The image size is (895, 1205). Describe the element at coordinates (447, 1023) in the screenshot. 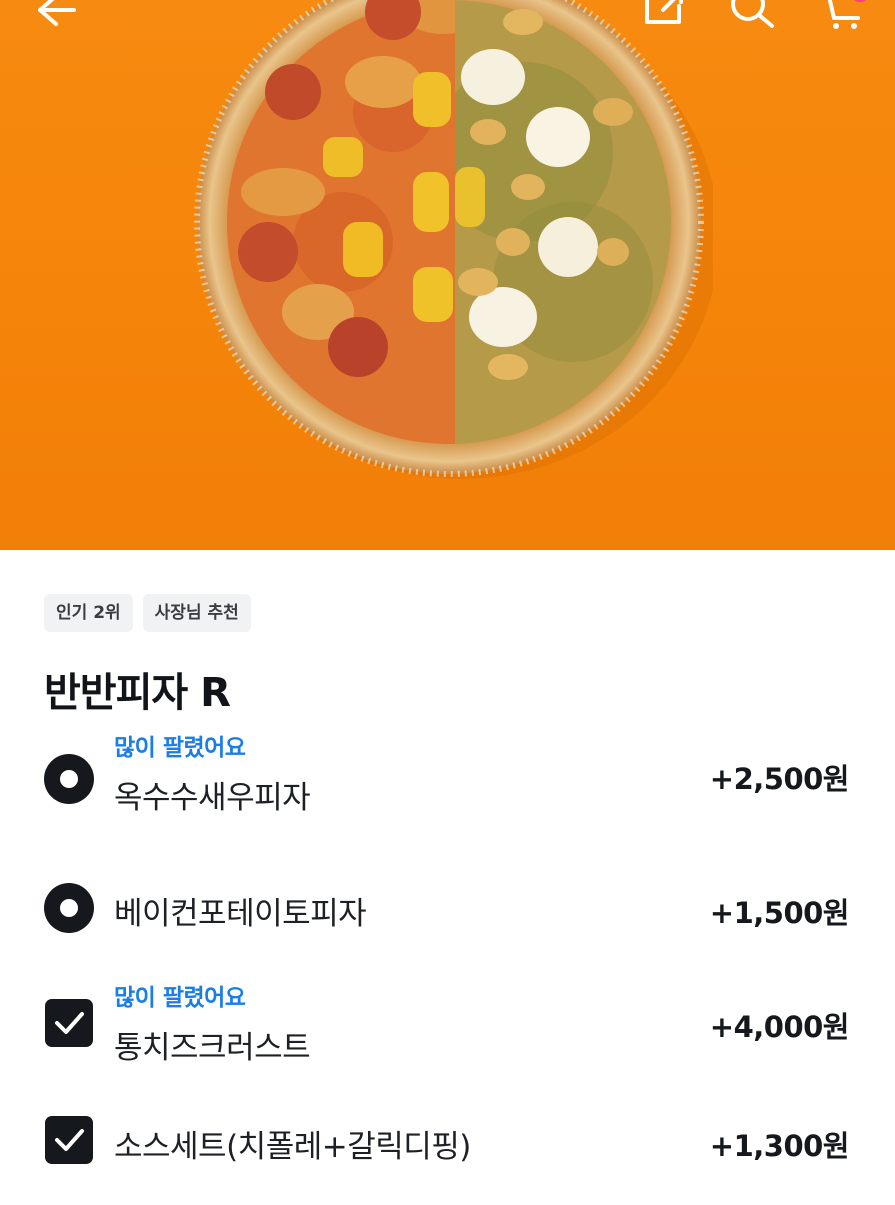

I see `option-row: 많이 팔렸어요 통치즈크러스트 +4,000원` at that location.